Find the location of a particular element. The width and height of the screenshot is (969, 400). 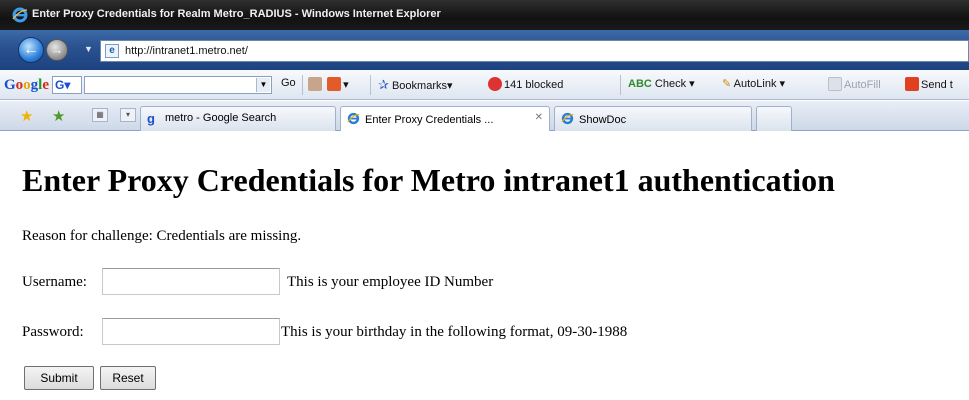

close-tab-icon: ✕ is located at coordinates (539, 117).